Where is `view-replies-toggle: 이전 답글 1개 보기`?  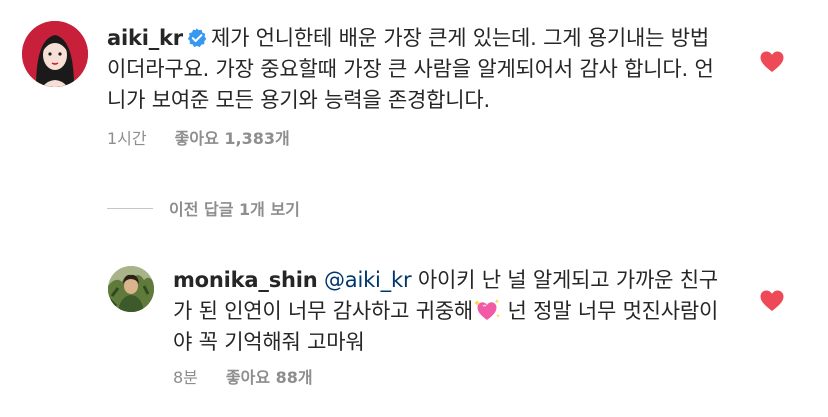 view-replies-toggle: 이전 답글 1개 보기 is located at coordinates (203, 208).